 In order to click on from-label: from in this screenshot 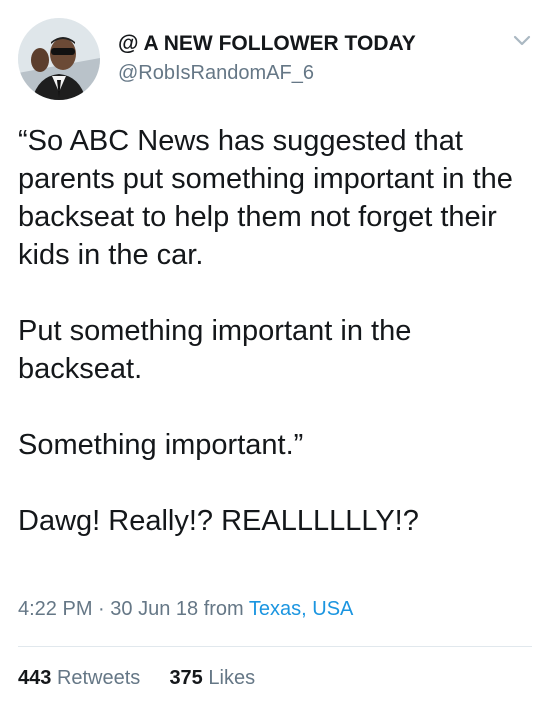, I will do `click(223, 609)`.